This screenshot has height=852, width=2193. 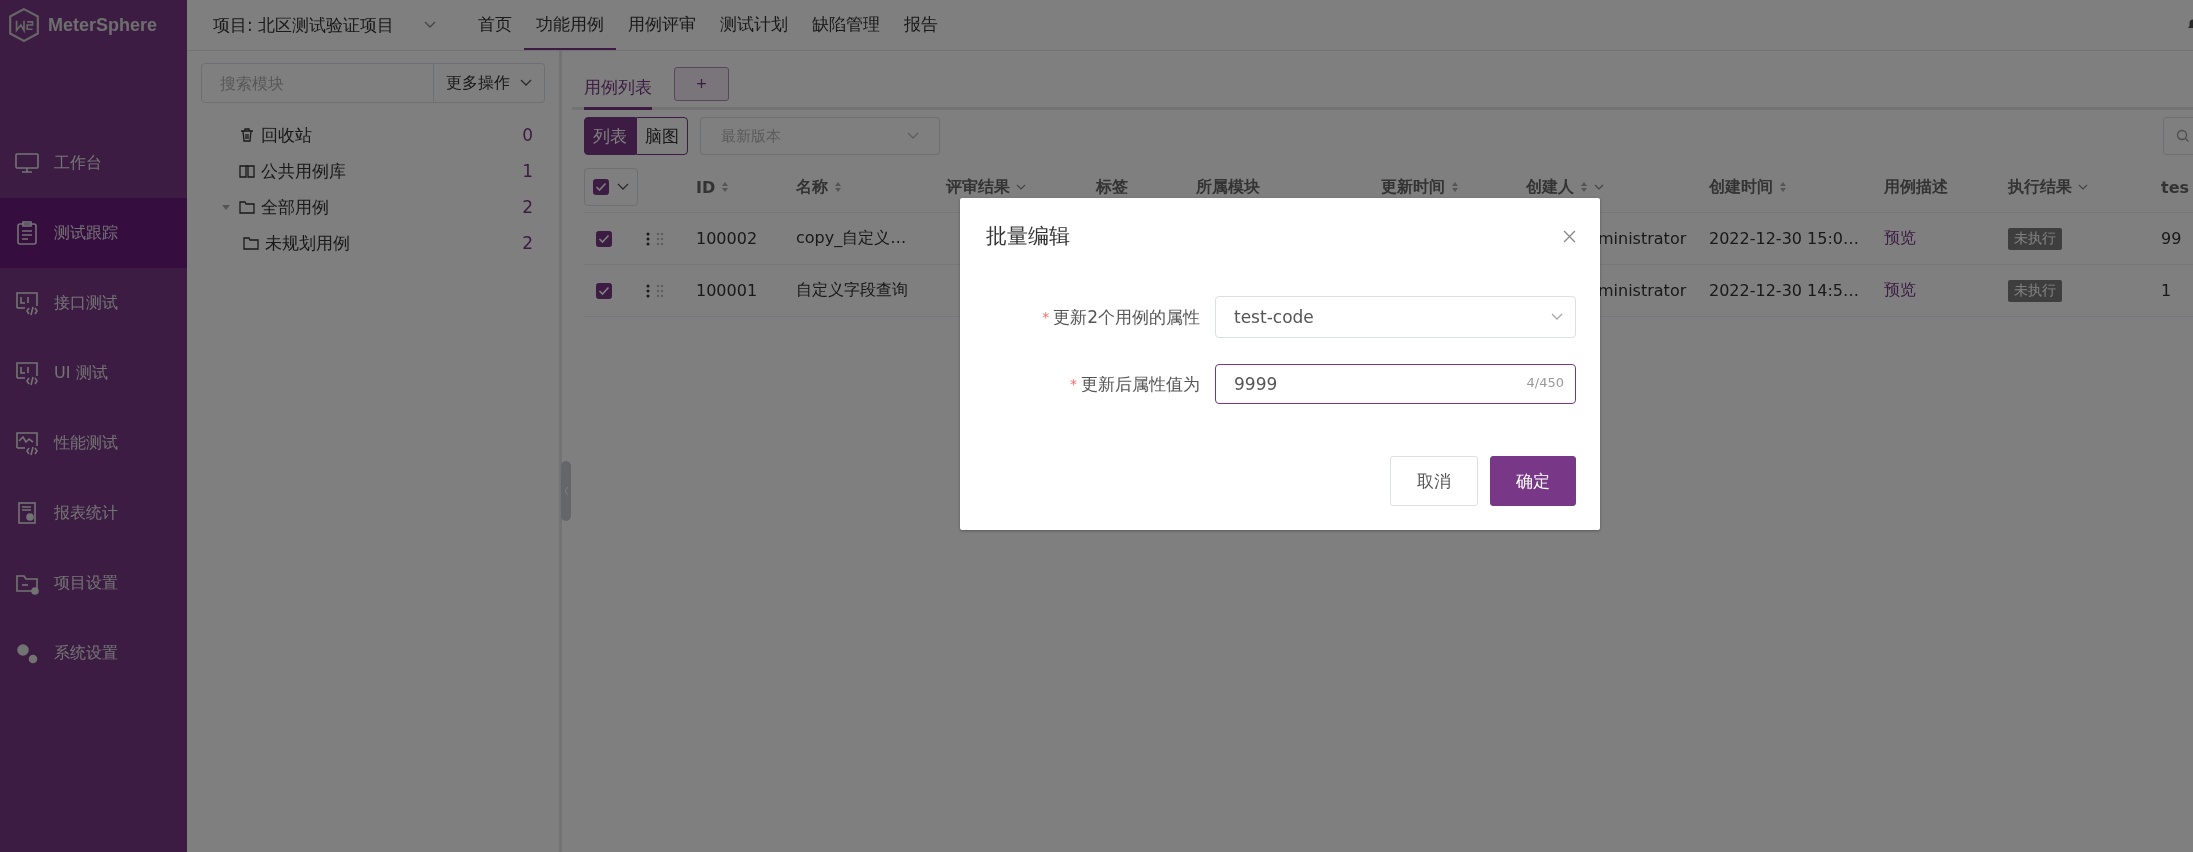 What do you see at coordinates (296, 243) in the screenshot?
I see `tree-item: 未规划用例` at bounding box center [296, 243].